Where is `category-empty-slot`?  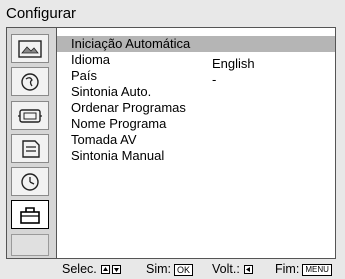
category-empty-slot is located at coordinates (30, 245).